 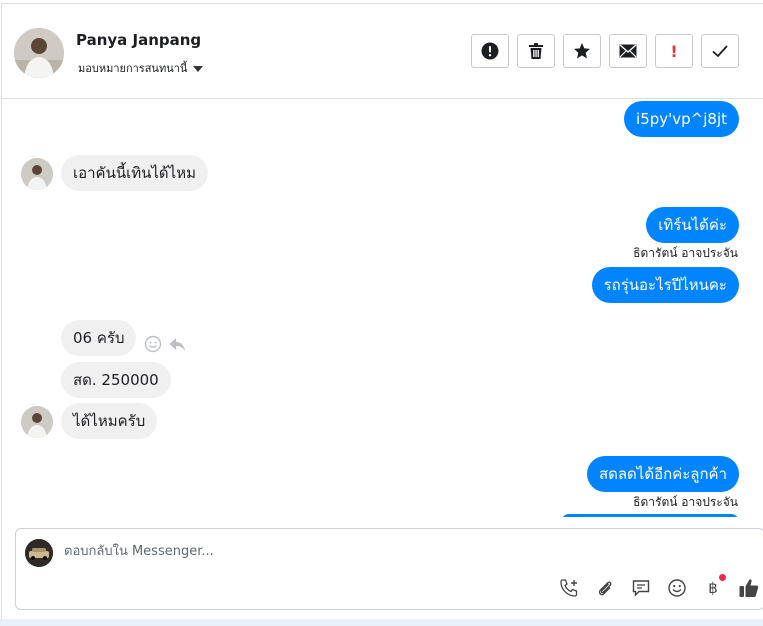 What do you see at coordinates (177, 346) in the screenshot?
I see `reply-icon` at bounding box center [177, 346].